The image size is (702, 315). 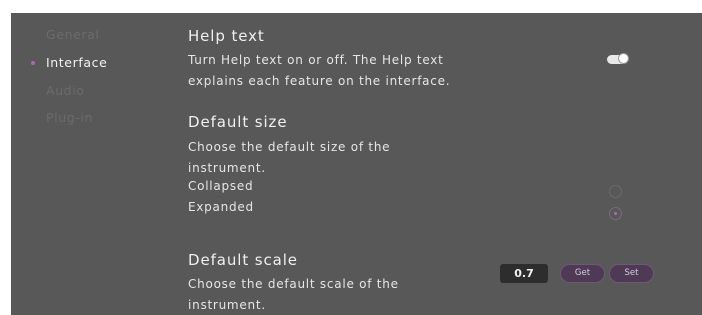 I want to click on default-scale-heading: Default scale, so click(x=243, y=260).